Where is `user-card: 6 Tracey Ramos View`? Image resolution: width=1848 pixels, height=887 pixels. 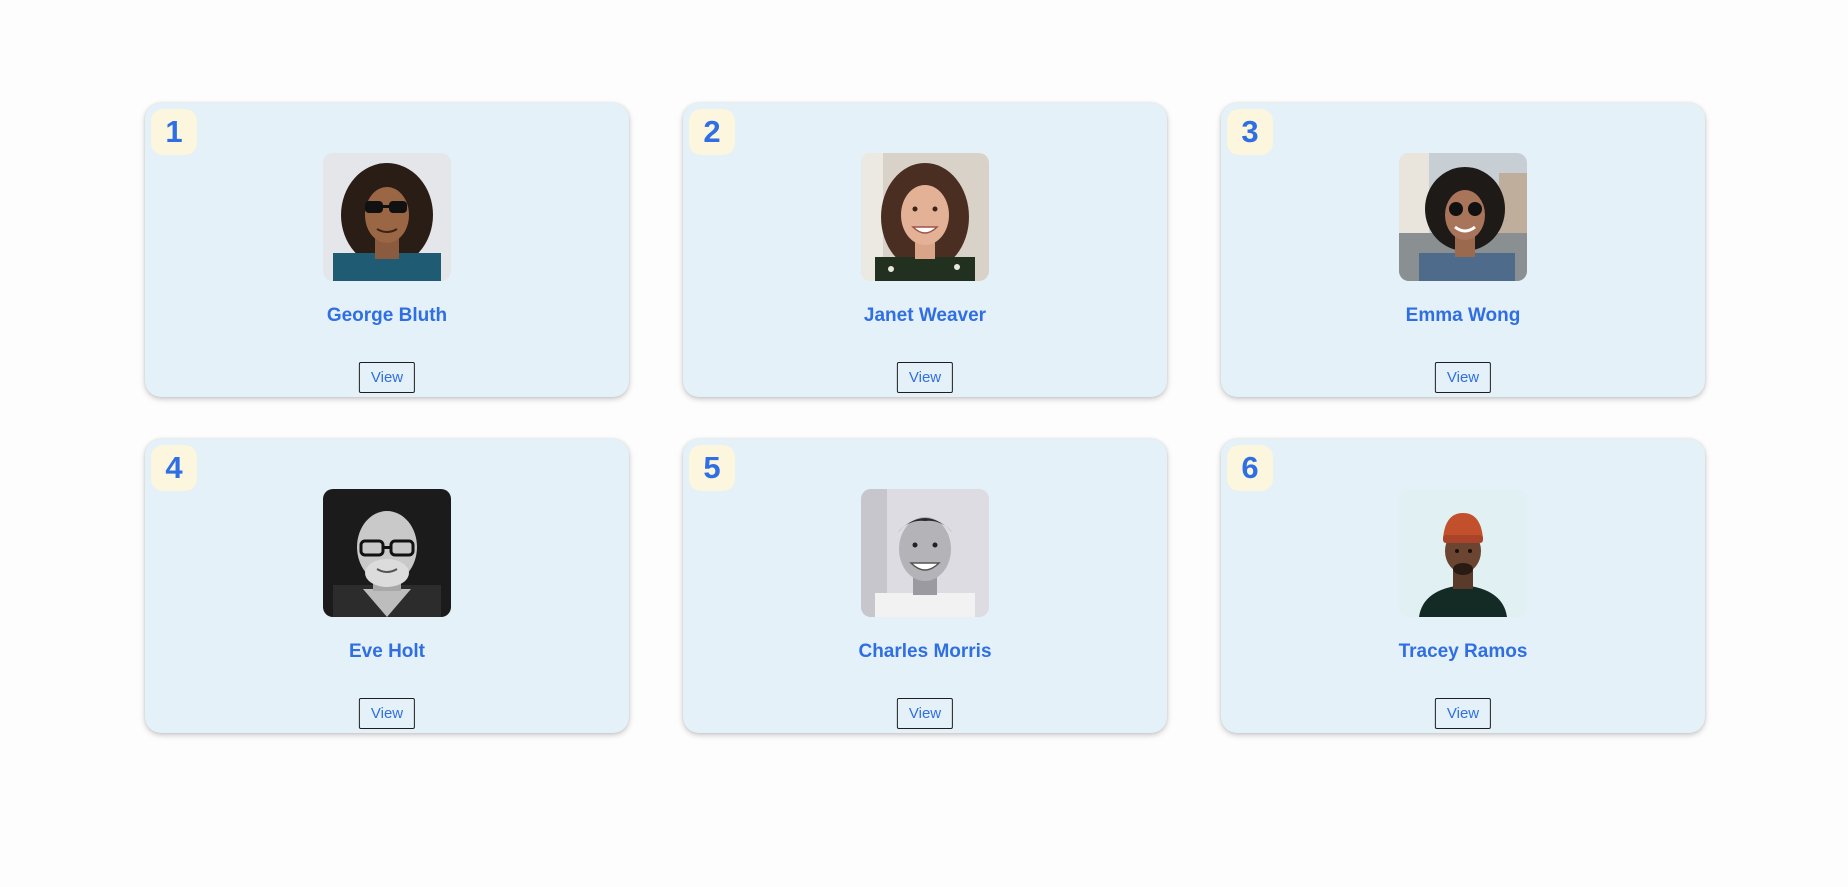
user-card: 6 Tracey Ramos View is located at coordinates (1463, 586).